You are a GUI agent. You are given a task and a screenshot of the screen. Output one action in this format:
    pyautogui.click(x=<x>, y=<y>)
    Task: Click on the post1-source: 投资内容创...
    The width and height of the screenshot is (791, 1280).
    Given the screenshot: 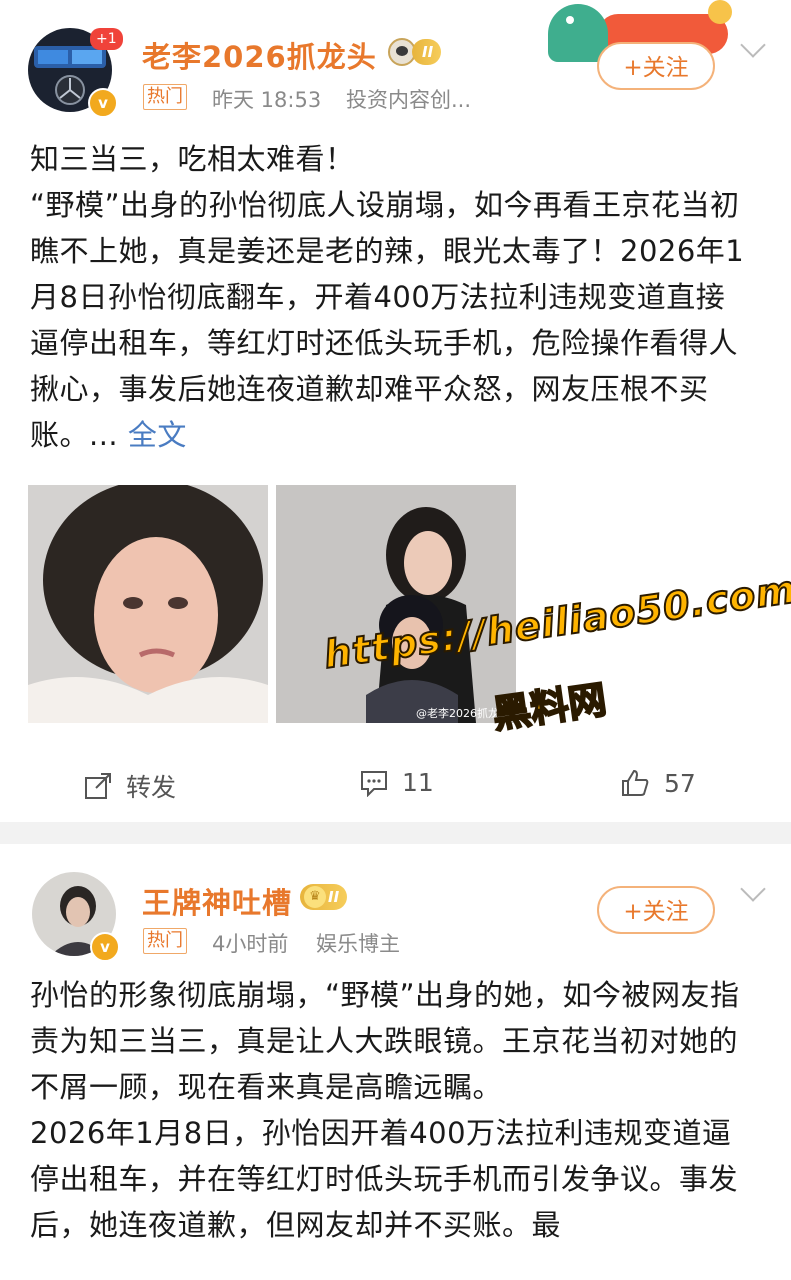 What is the action you would take?
    pyautogui.click(x=409, y=100)
    